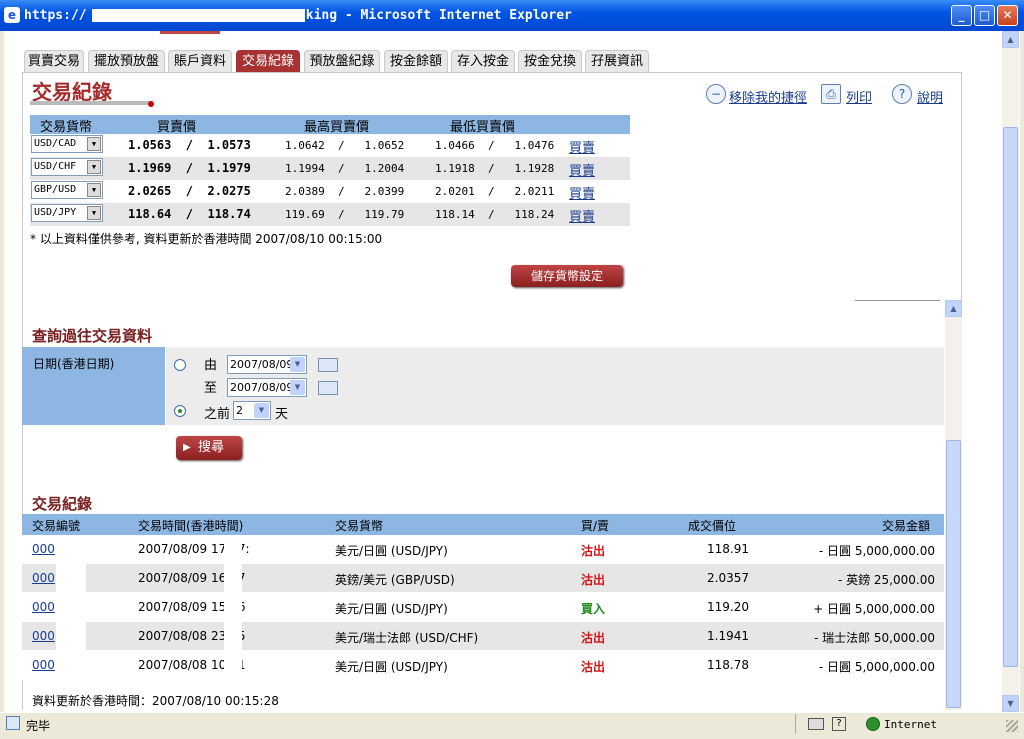 This screenshot has height=739, width=1024. I want to click on tab-trade: 買賣交易, so click(54, 61).